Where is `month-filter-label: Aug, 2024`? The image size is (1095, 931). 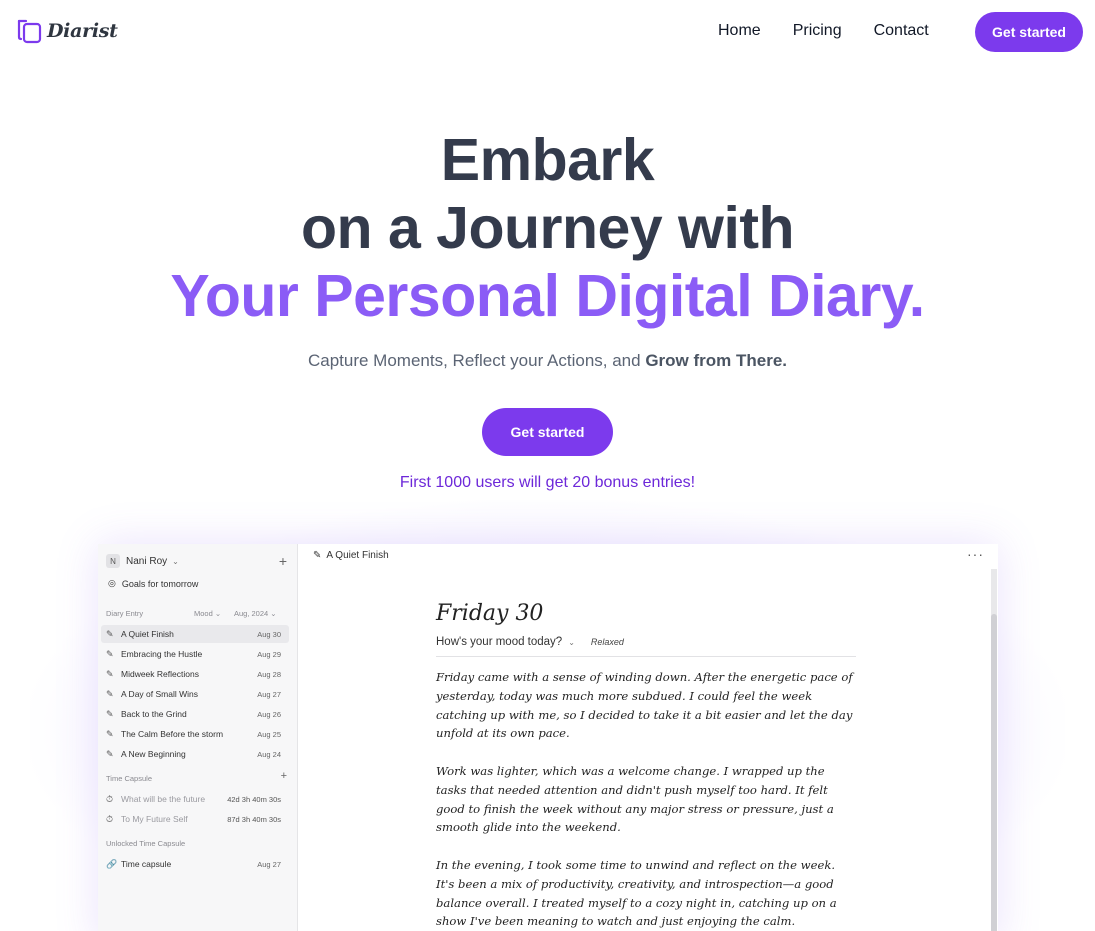 month-filter-label: Aug, 2024 is located at coordinates (251, 613).